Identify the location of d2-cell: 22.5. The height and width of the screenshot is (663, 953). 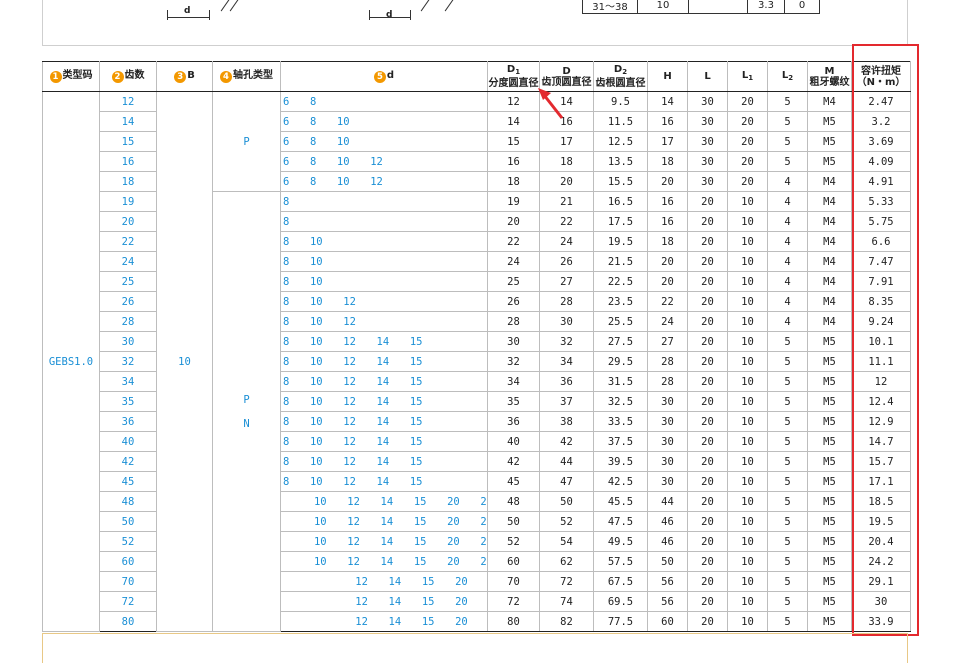
(620, 281).